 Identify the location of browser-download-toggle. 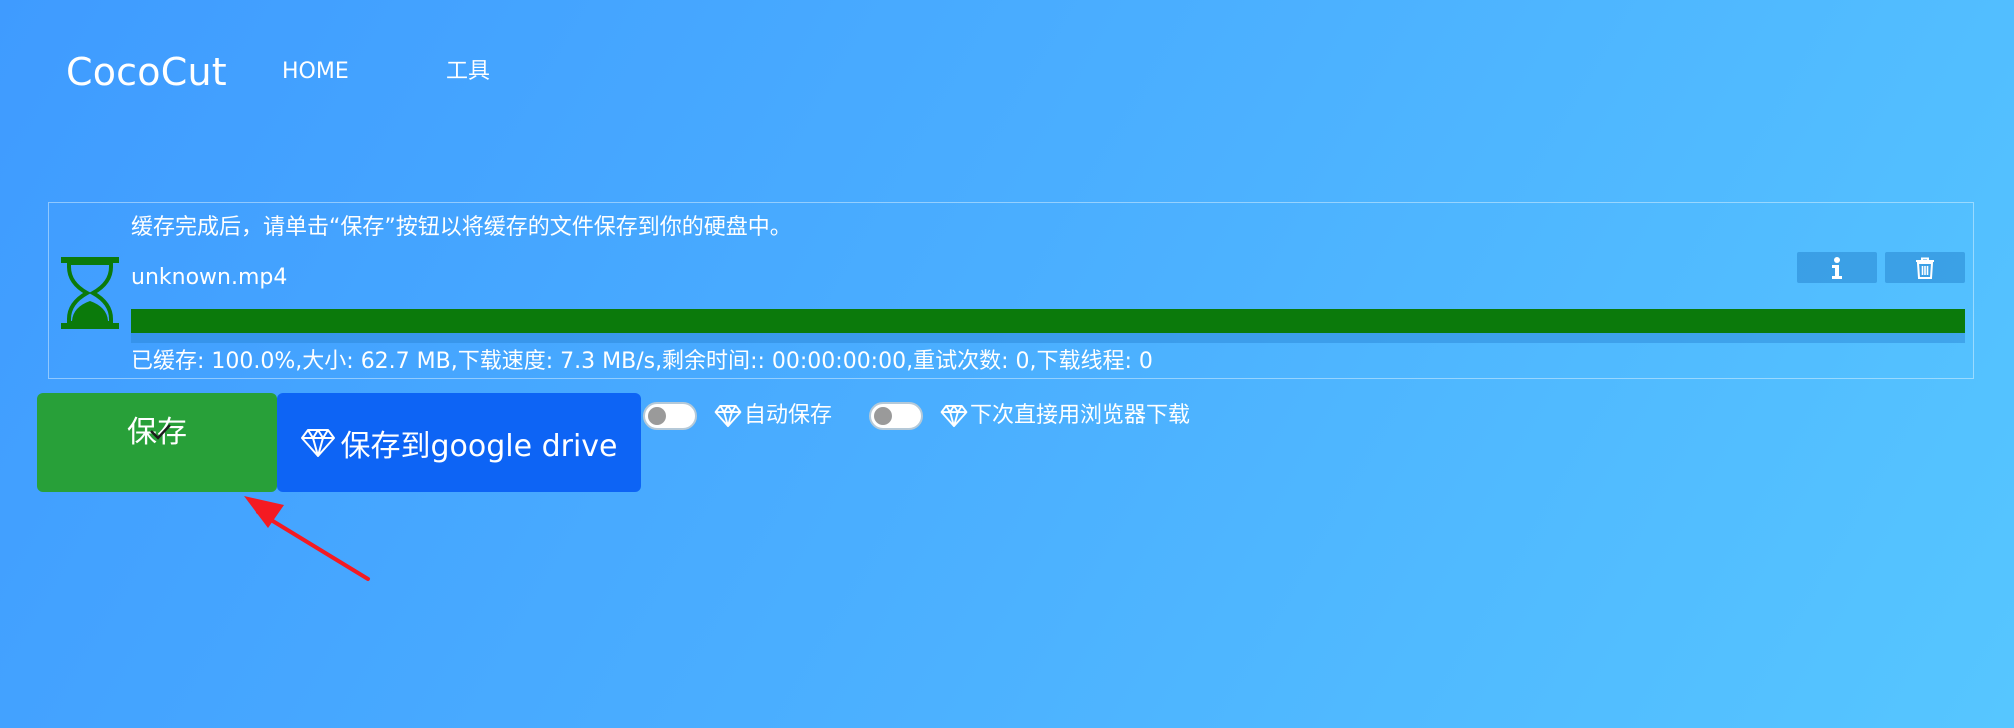
(896, 416).